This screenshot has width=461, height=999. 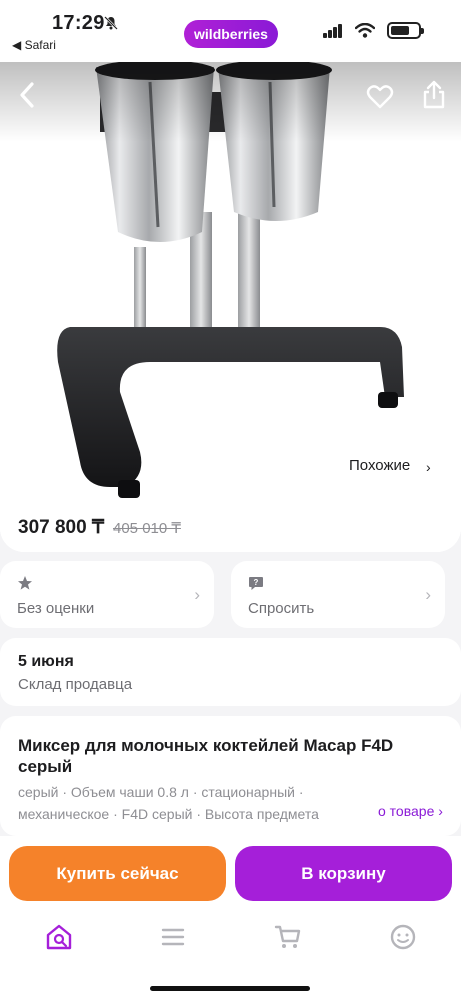 What do you see at coordinates (46, 661) in the screenshot?
I see `delivery-date: 5 июня` at bounding box center [46, 661].